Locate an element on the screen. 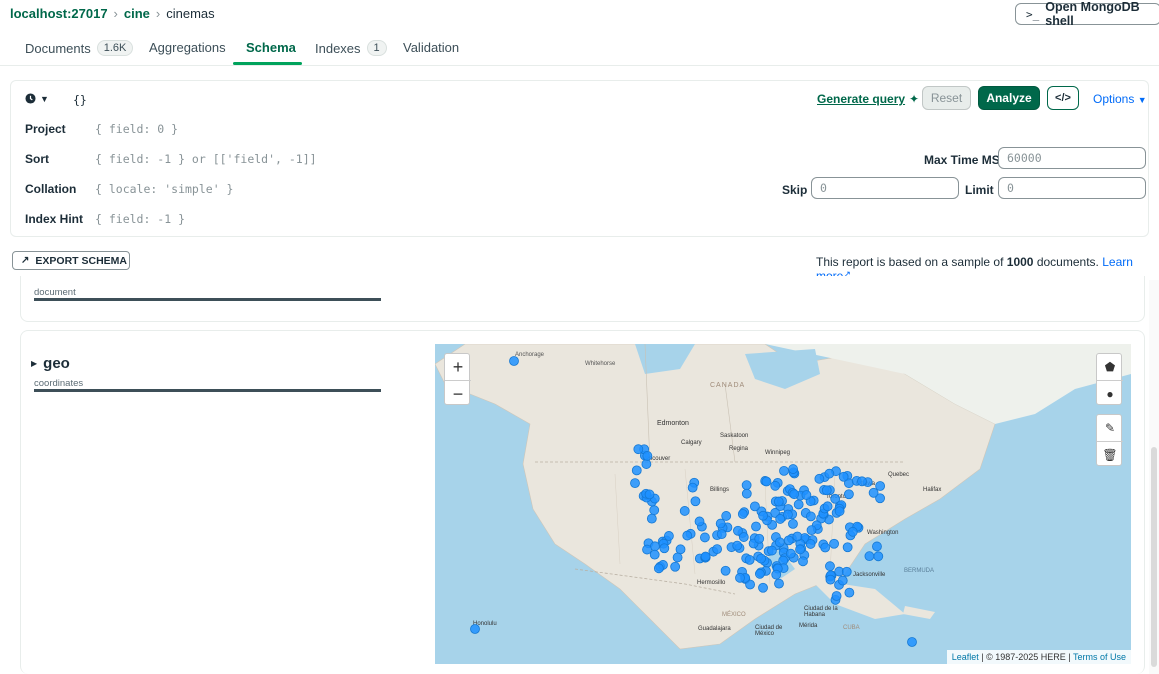  trash-icon: 🗑 is located at coordinates (1110, 455).